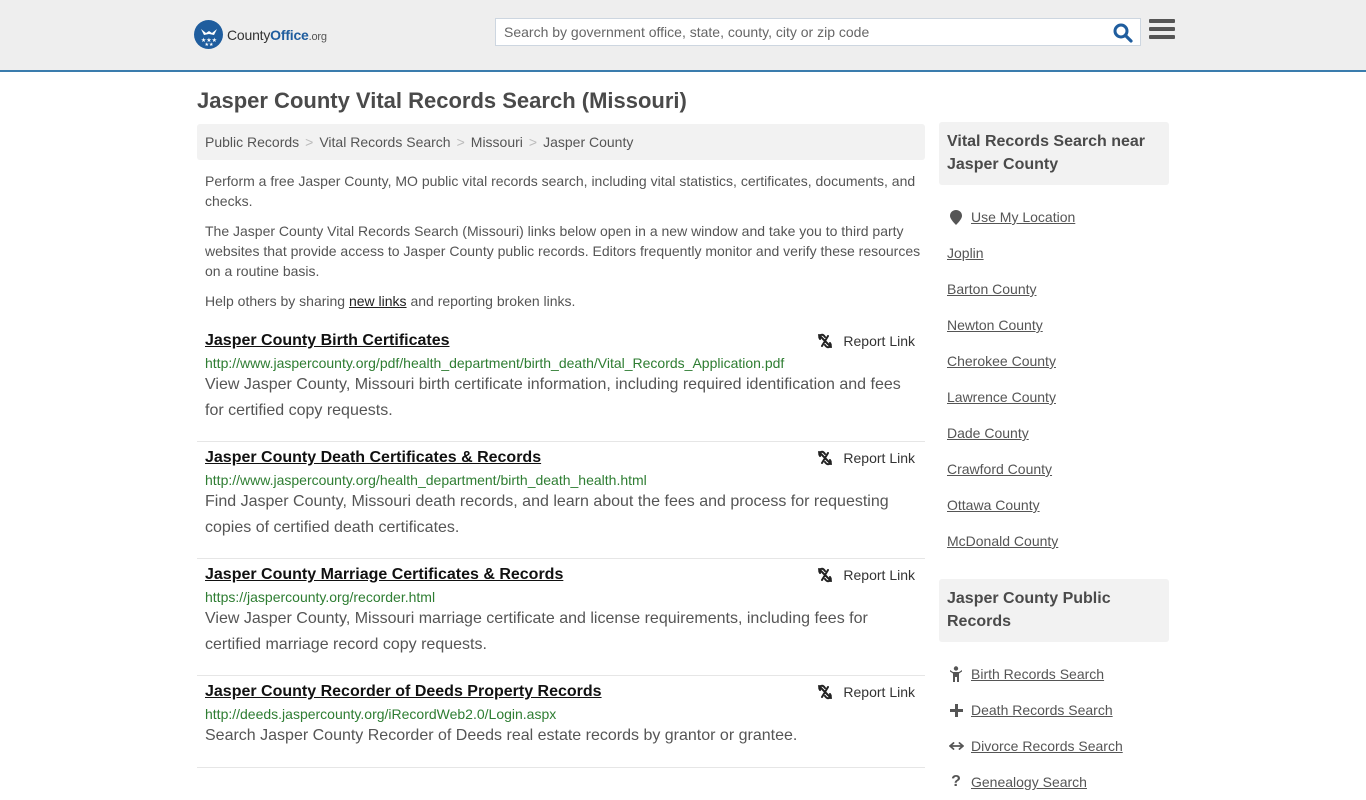 This screenshot has height=800, width=1366. What do you see at coordinates (993, 505) in the screenshot?
I see `nearby-link-ottawa-county: Ottawa County` at bounding box center [993, 505].